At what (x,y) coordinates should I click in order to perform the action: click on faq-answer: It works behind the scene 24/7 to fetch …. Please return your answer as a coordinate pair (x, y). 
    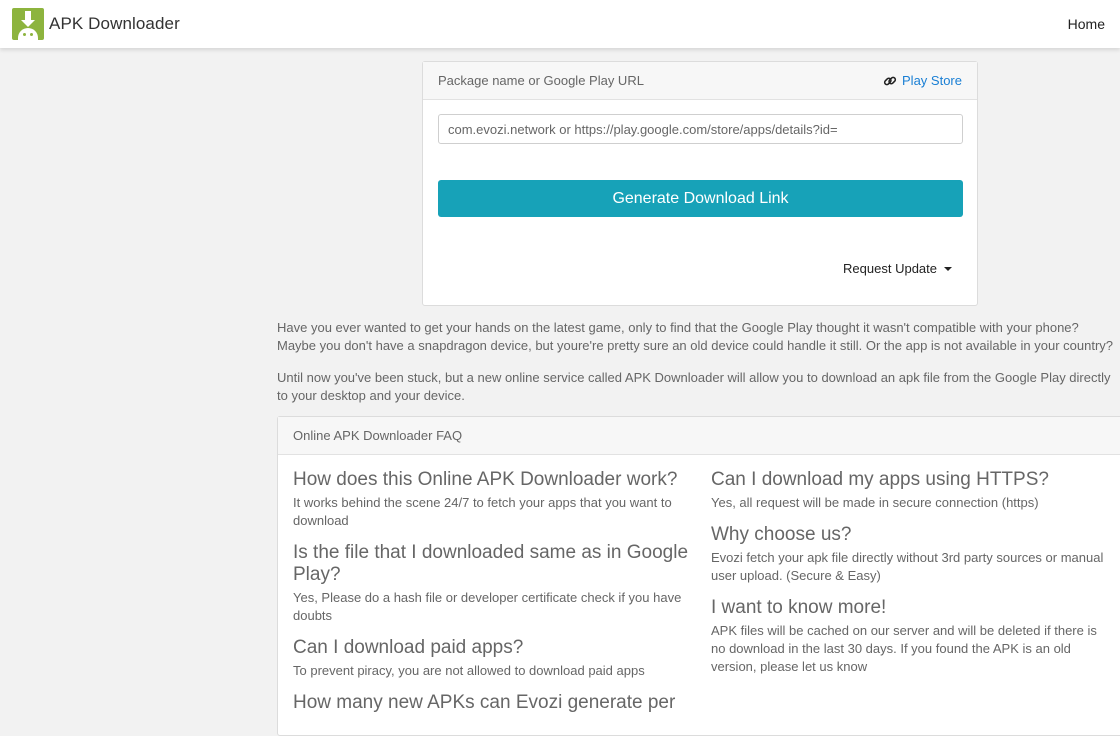
    Looking at the image, I should click on (482, 511).